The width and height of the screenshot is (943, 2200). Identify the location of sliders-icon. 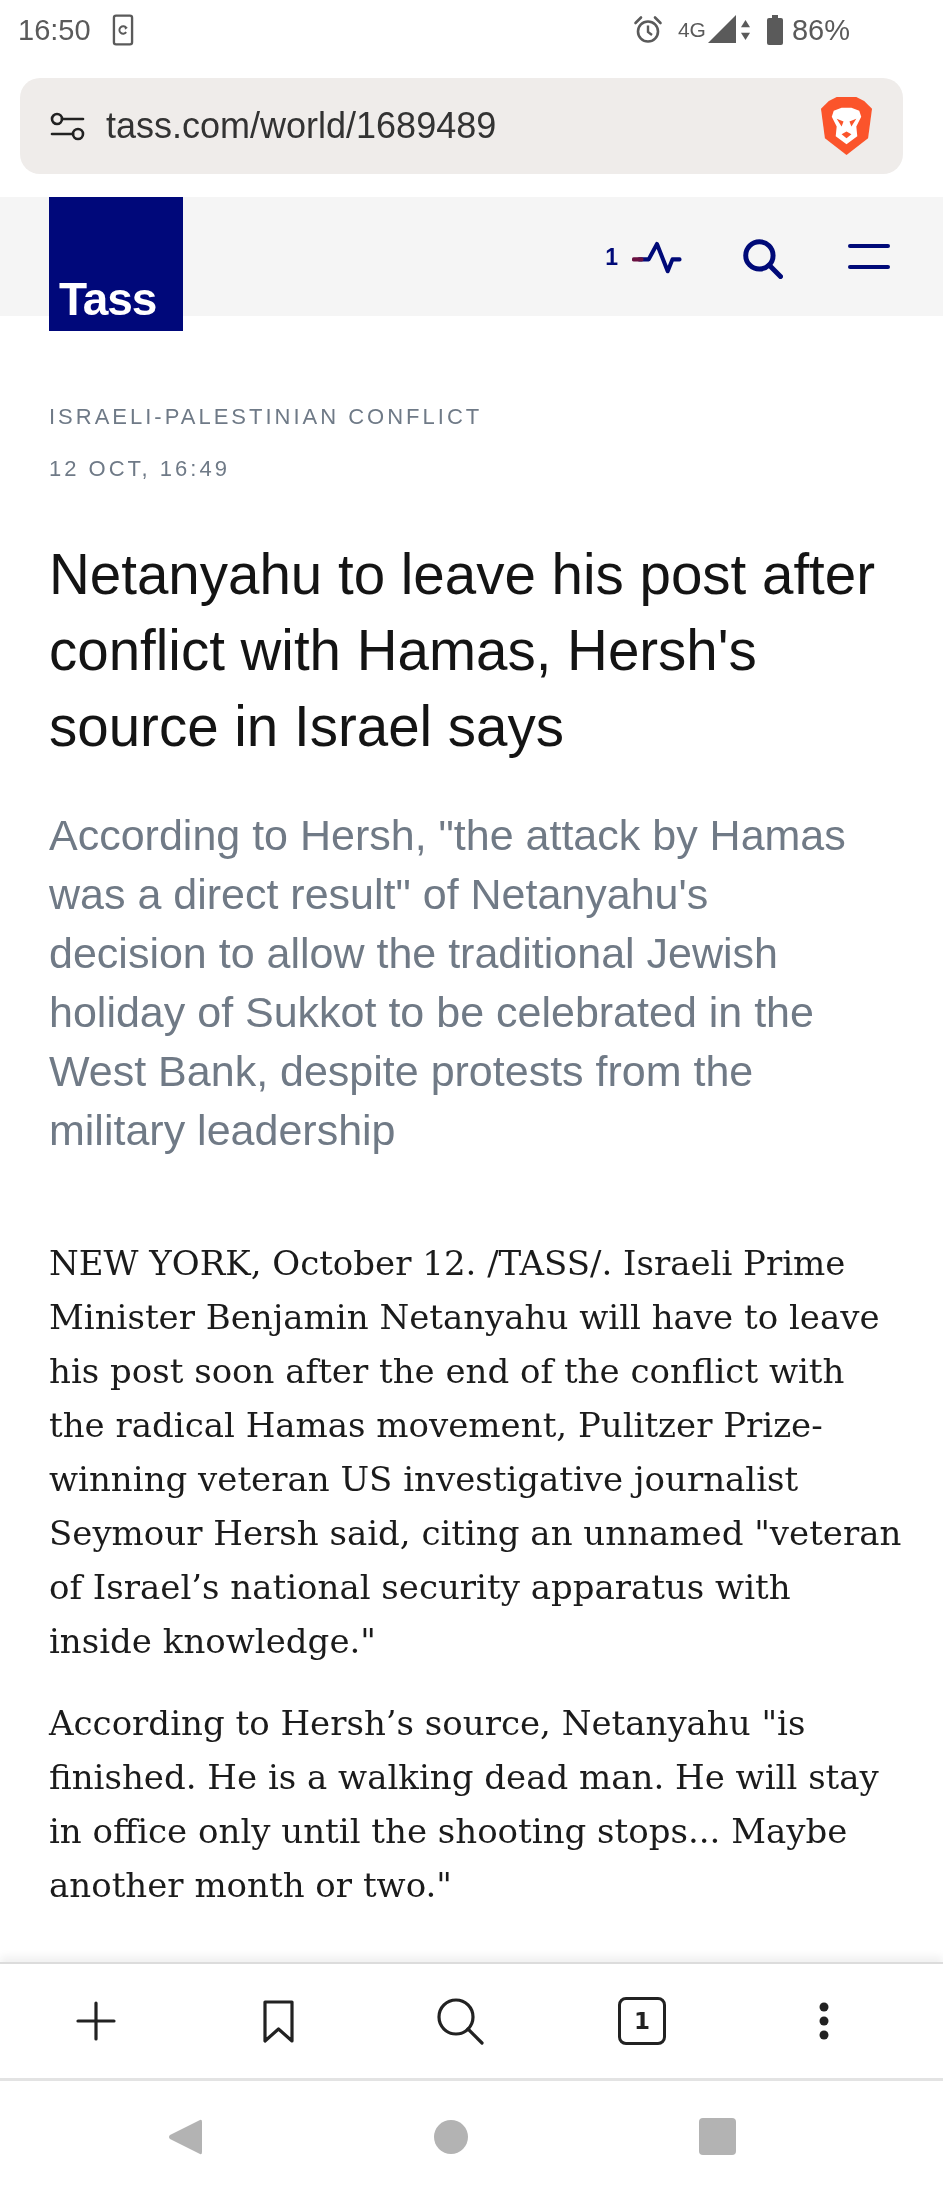
(67, 126).